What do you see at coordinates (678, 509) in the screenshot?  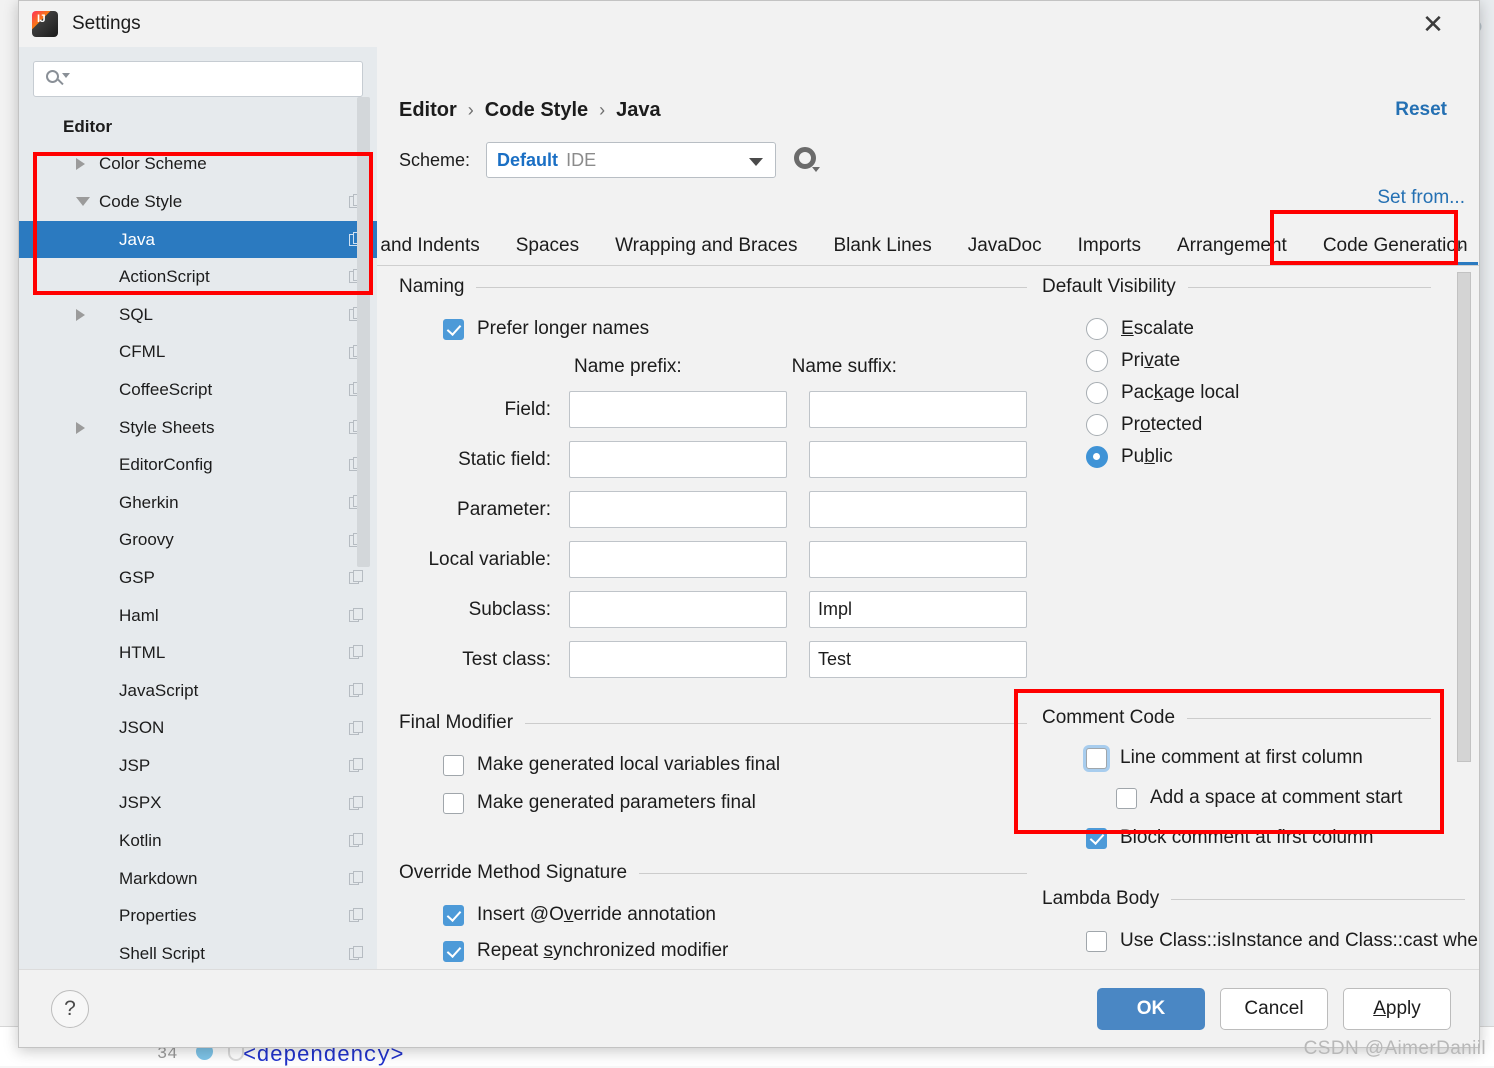 I see `naming-prefix-parameter` at bounding box center [678, 509].